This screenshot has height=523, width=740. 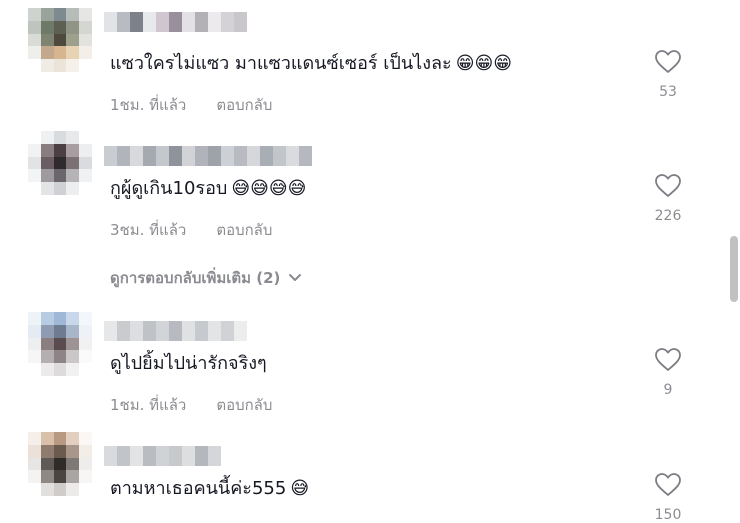 I want to click on comment-meta: 3ชม. ที่แล้ว ตอบกลับ, so click(x=191, y=230).